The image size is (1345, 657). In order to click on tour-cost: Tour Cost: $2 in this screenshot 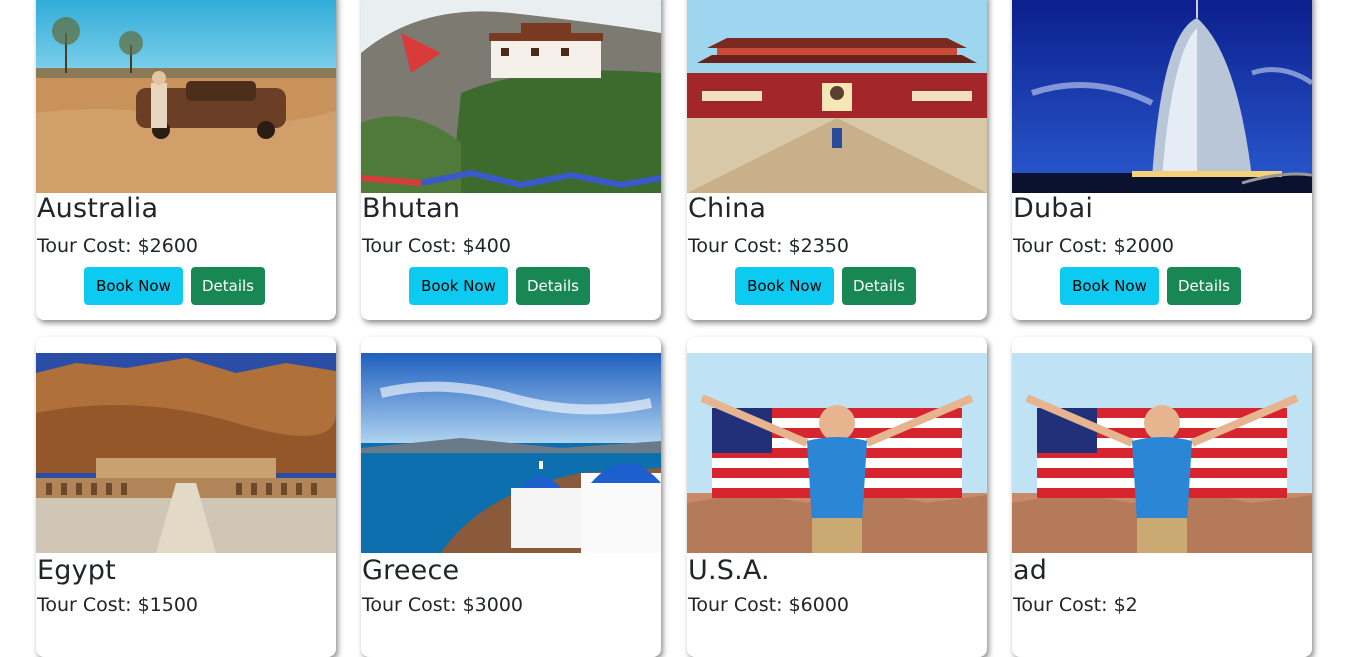, I will do `click(1075, 605)`.